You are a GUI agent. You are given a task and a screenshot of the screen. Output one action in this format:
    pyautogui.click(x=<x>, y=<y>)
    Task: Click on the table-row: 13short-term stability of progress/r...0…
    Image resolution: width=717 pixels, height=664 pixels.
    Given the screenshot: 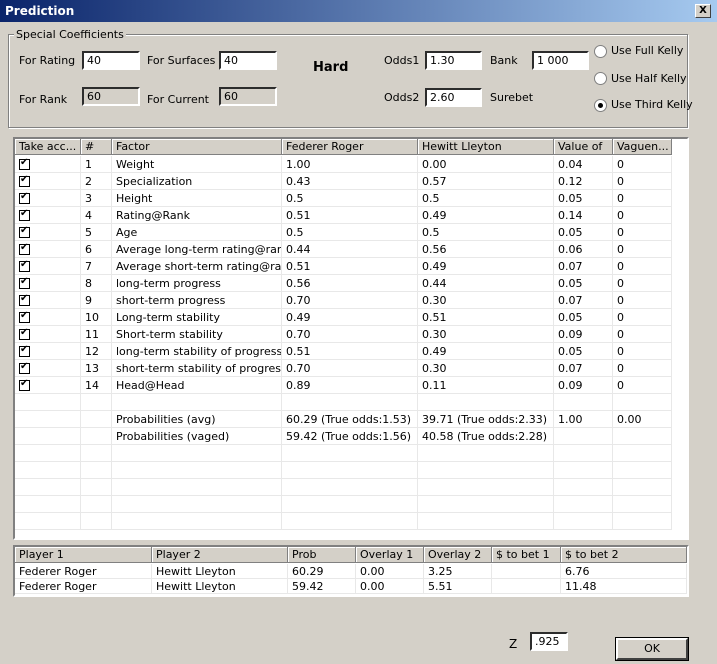 What is the action you would take?
    pyautogui.click(x=343, y=368)
    